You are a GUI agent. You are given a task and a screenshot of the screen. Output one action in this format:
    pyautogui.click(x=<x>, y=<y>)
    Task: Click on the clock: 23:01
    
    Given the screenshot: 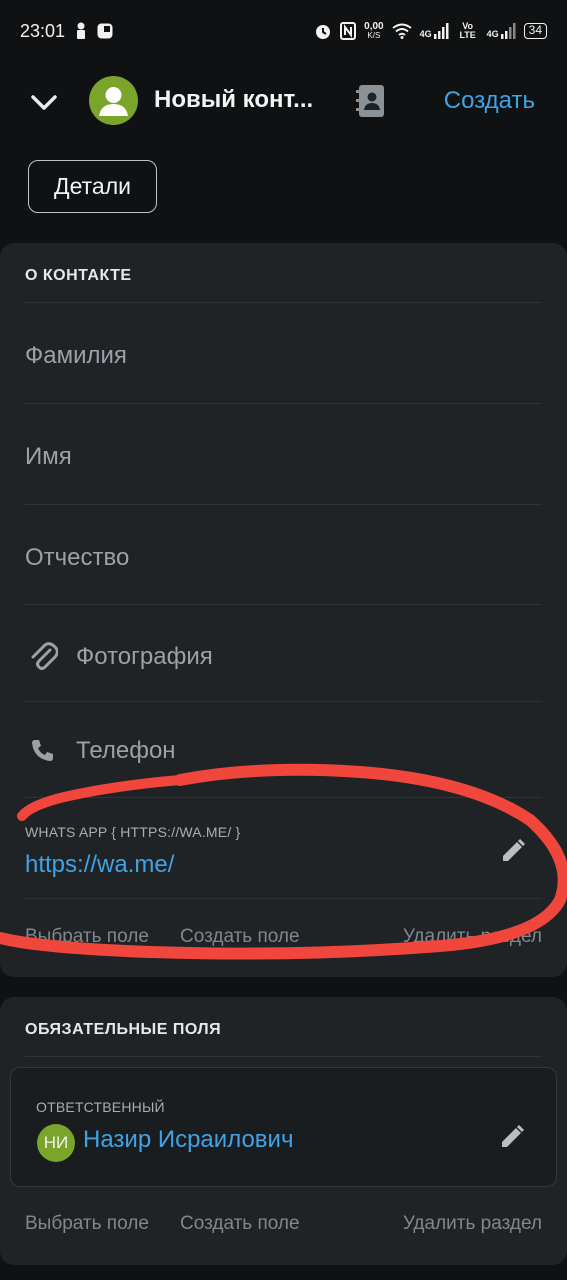 What is the action you would take?
    pyautogui.click(x=43, y=30)
    